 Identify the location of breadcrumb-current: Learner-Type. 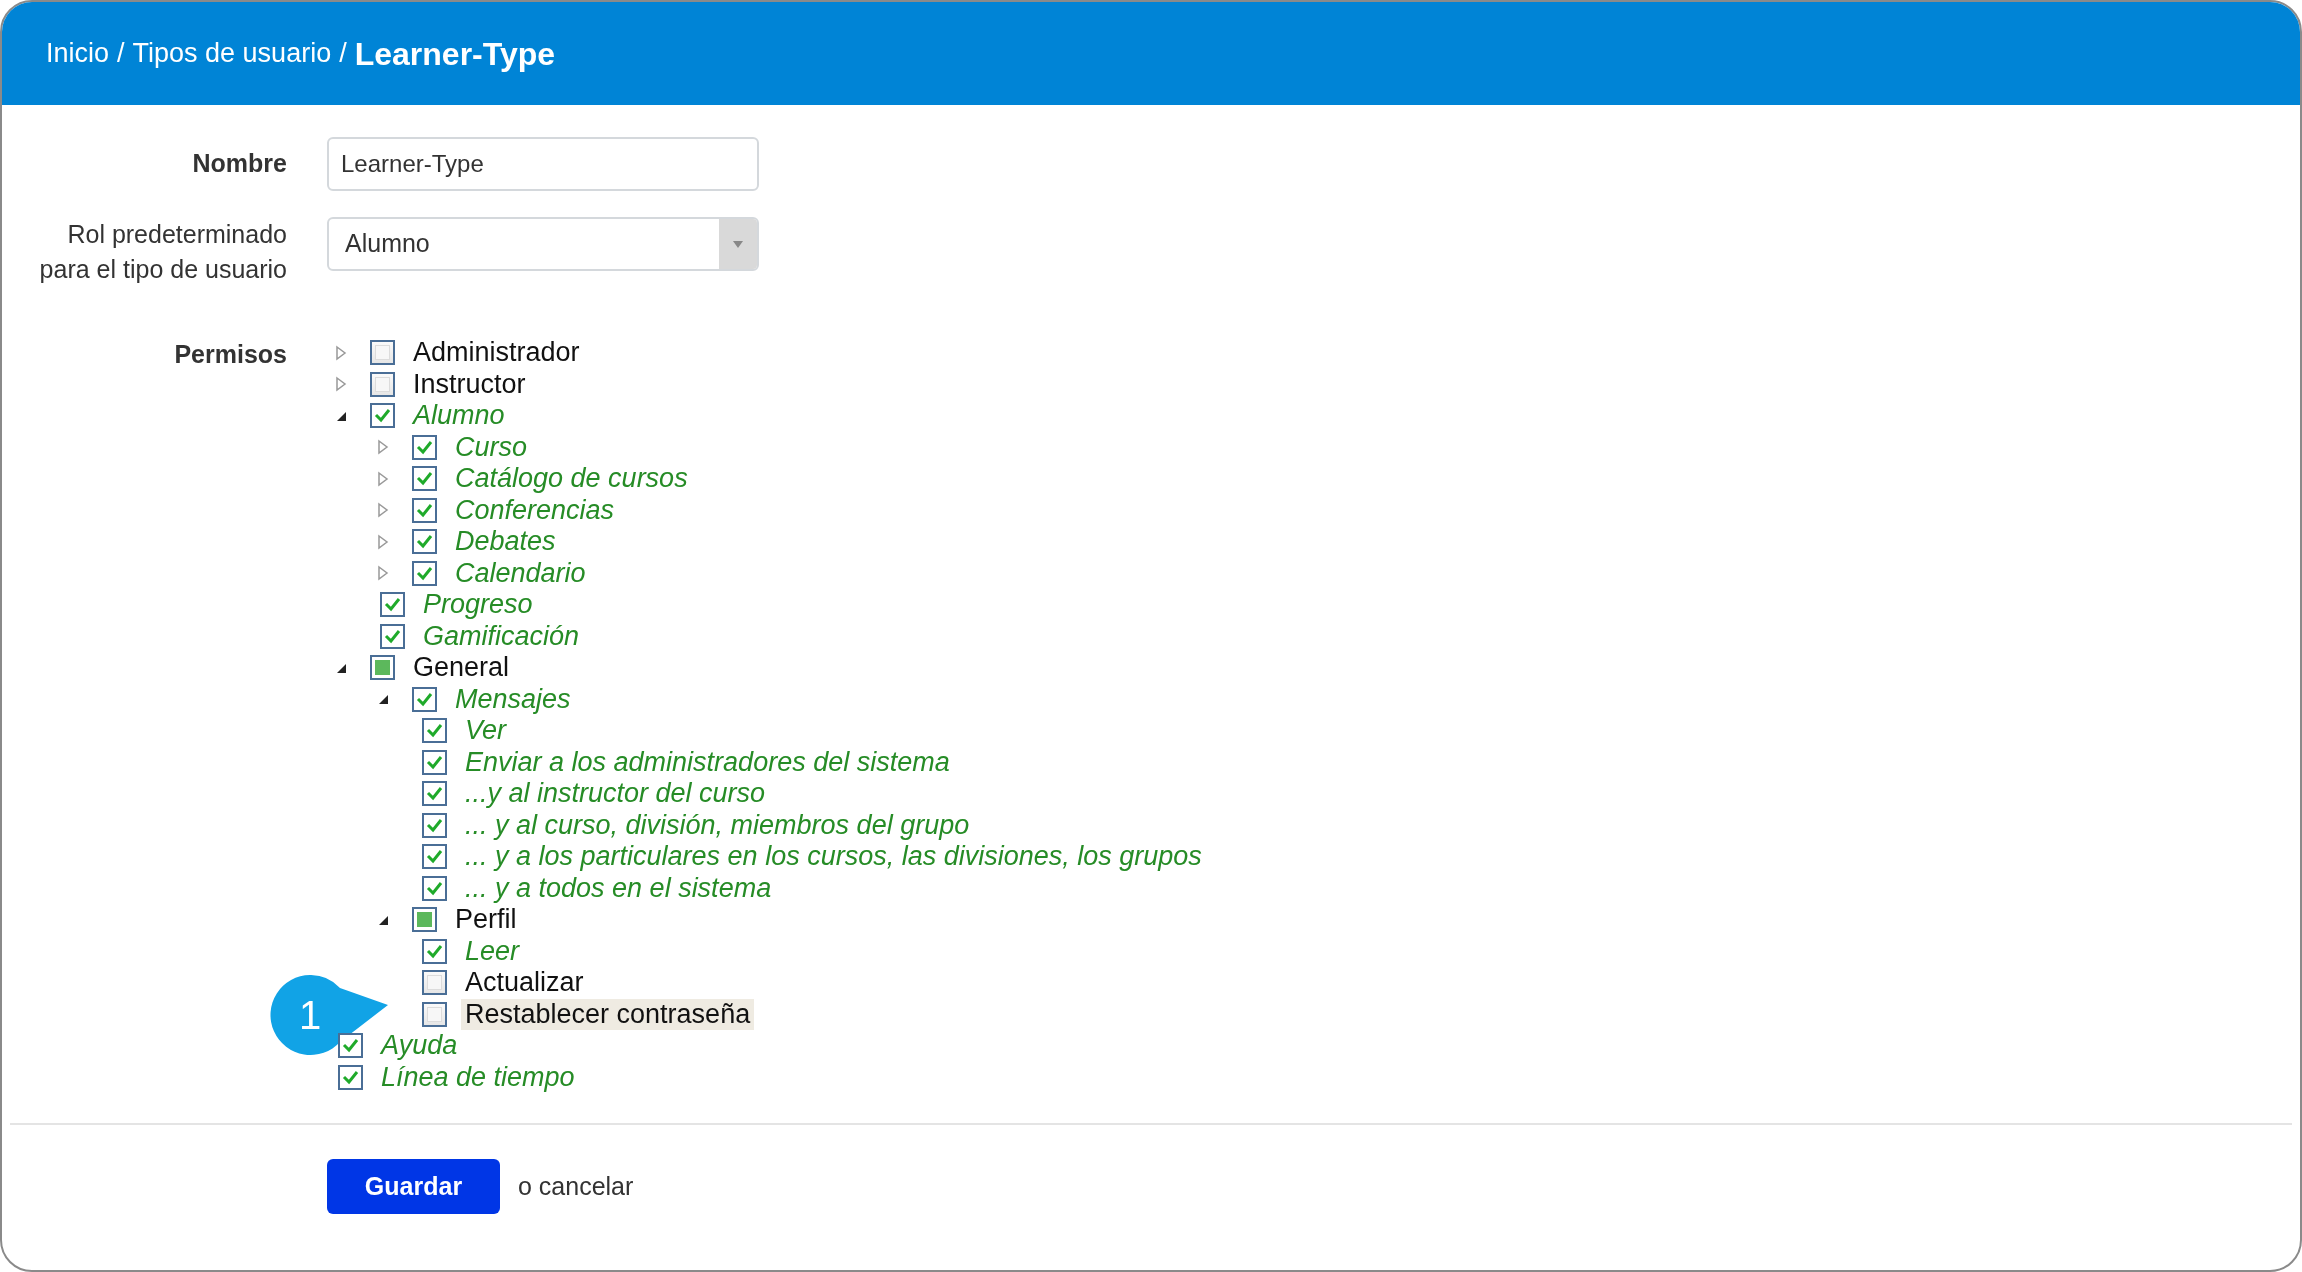
(455, 54).